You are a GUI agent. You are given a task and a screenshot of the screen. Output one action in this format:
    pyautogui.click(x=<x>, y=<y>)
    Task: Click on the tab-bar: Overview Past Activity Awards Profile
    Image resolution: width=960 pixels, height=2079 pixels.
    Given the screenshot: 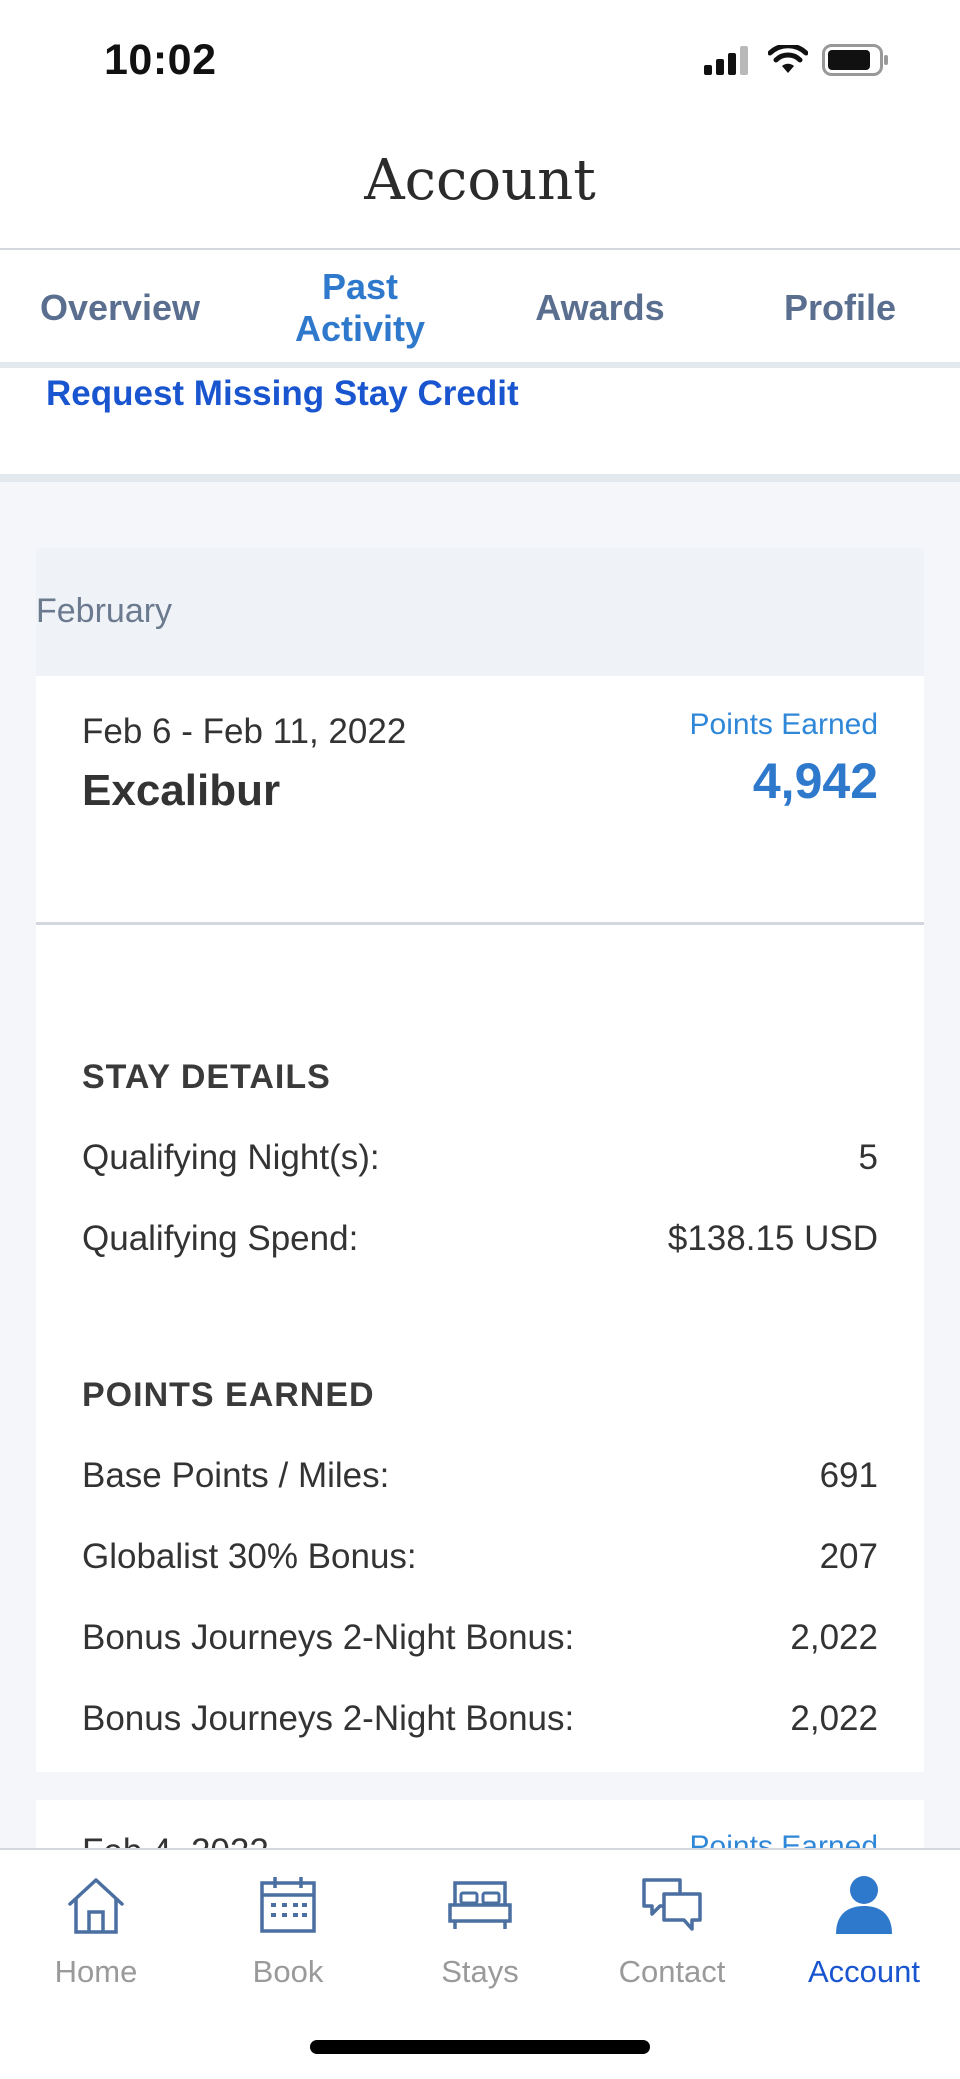 What is the action you would take?
    pyautogui.click(x=480, y=309)
    